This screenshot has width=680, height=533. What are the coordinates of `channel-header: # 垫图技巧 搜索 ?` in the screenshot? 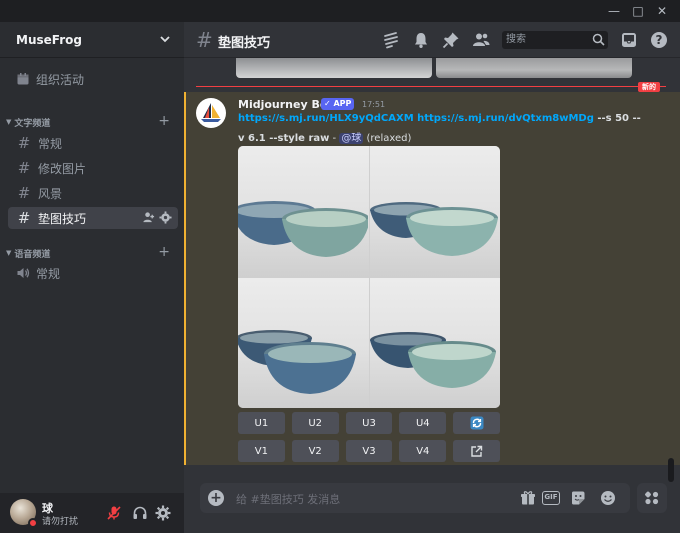 It's located at (432, 40).